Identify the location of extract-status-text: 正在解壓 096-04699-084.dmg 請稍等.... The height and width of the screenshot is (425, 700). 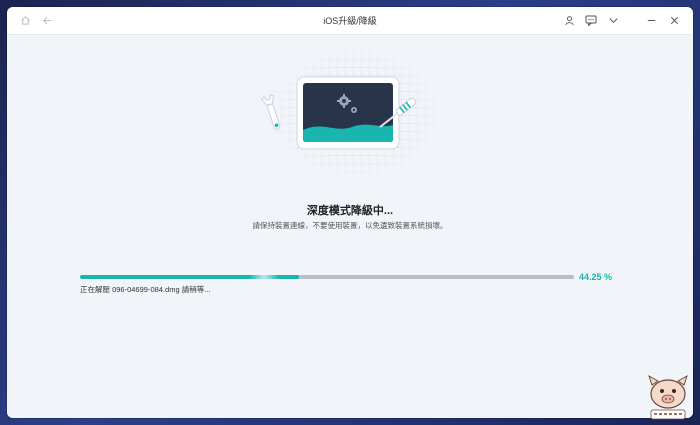
(145, 289).